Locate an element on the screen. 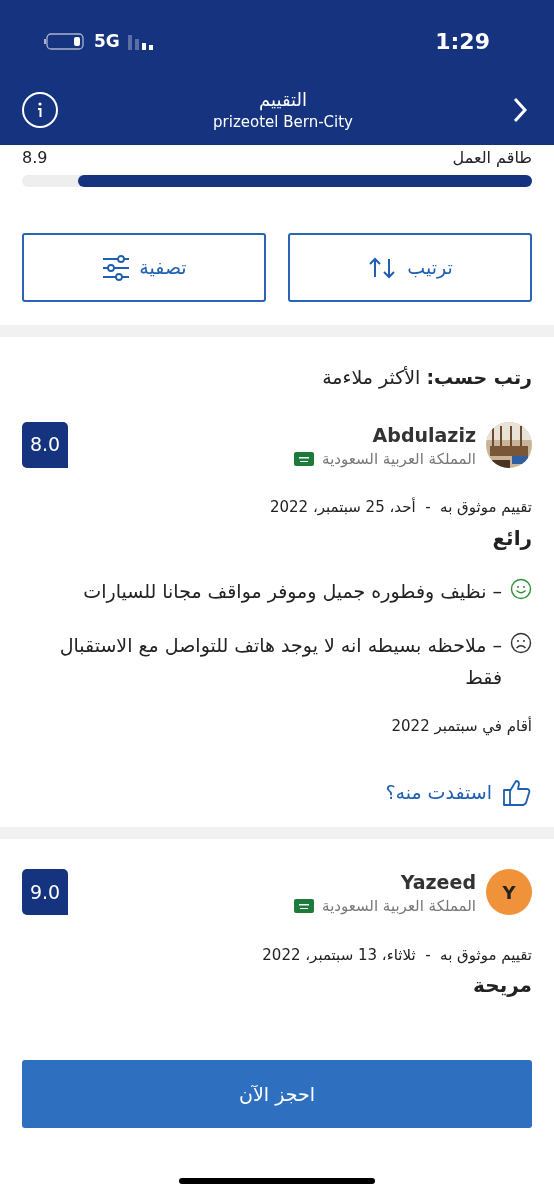 The height and width of the screenshot is (1200, 554). header-title: التقييم is located at coordinates (283, 100).